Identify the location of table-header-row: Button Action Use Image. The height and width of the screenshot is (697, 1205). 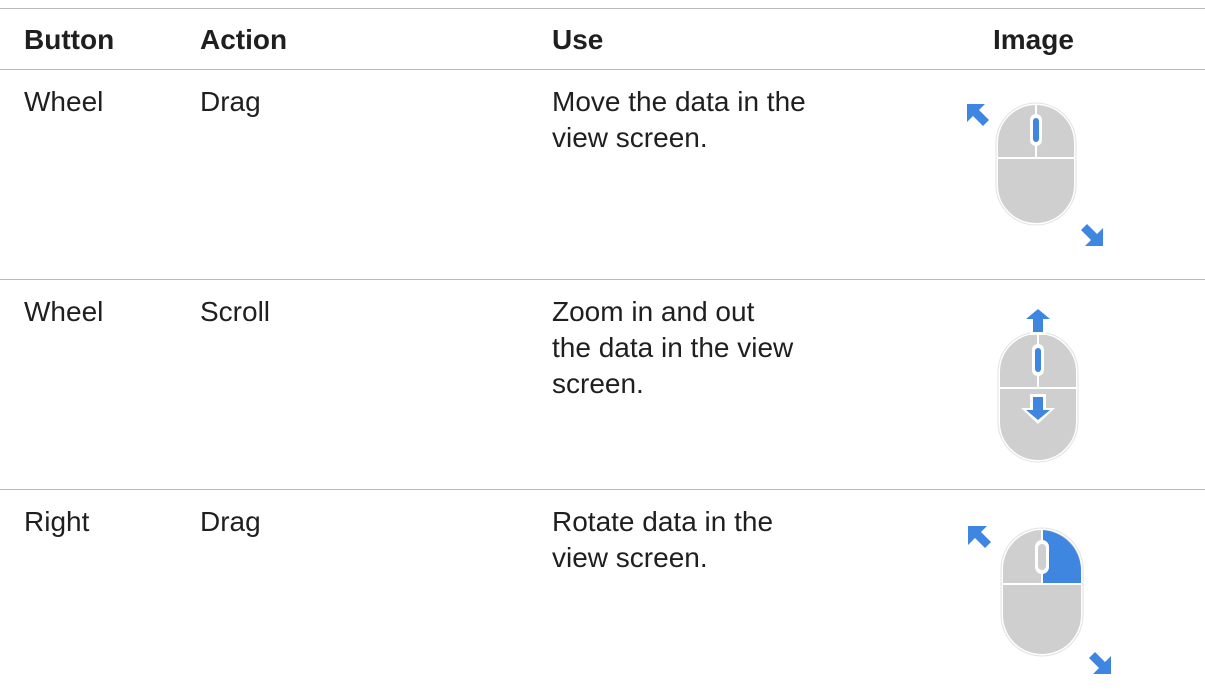
(602, 39).